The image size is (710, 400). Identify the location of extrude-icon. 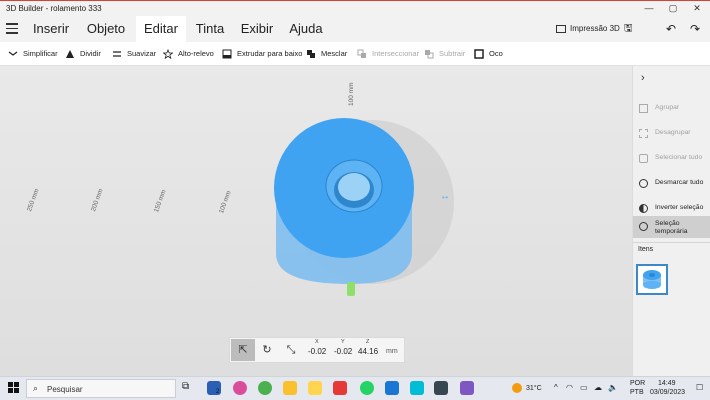
(227, 54).